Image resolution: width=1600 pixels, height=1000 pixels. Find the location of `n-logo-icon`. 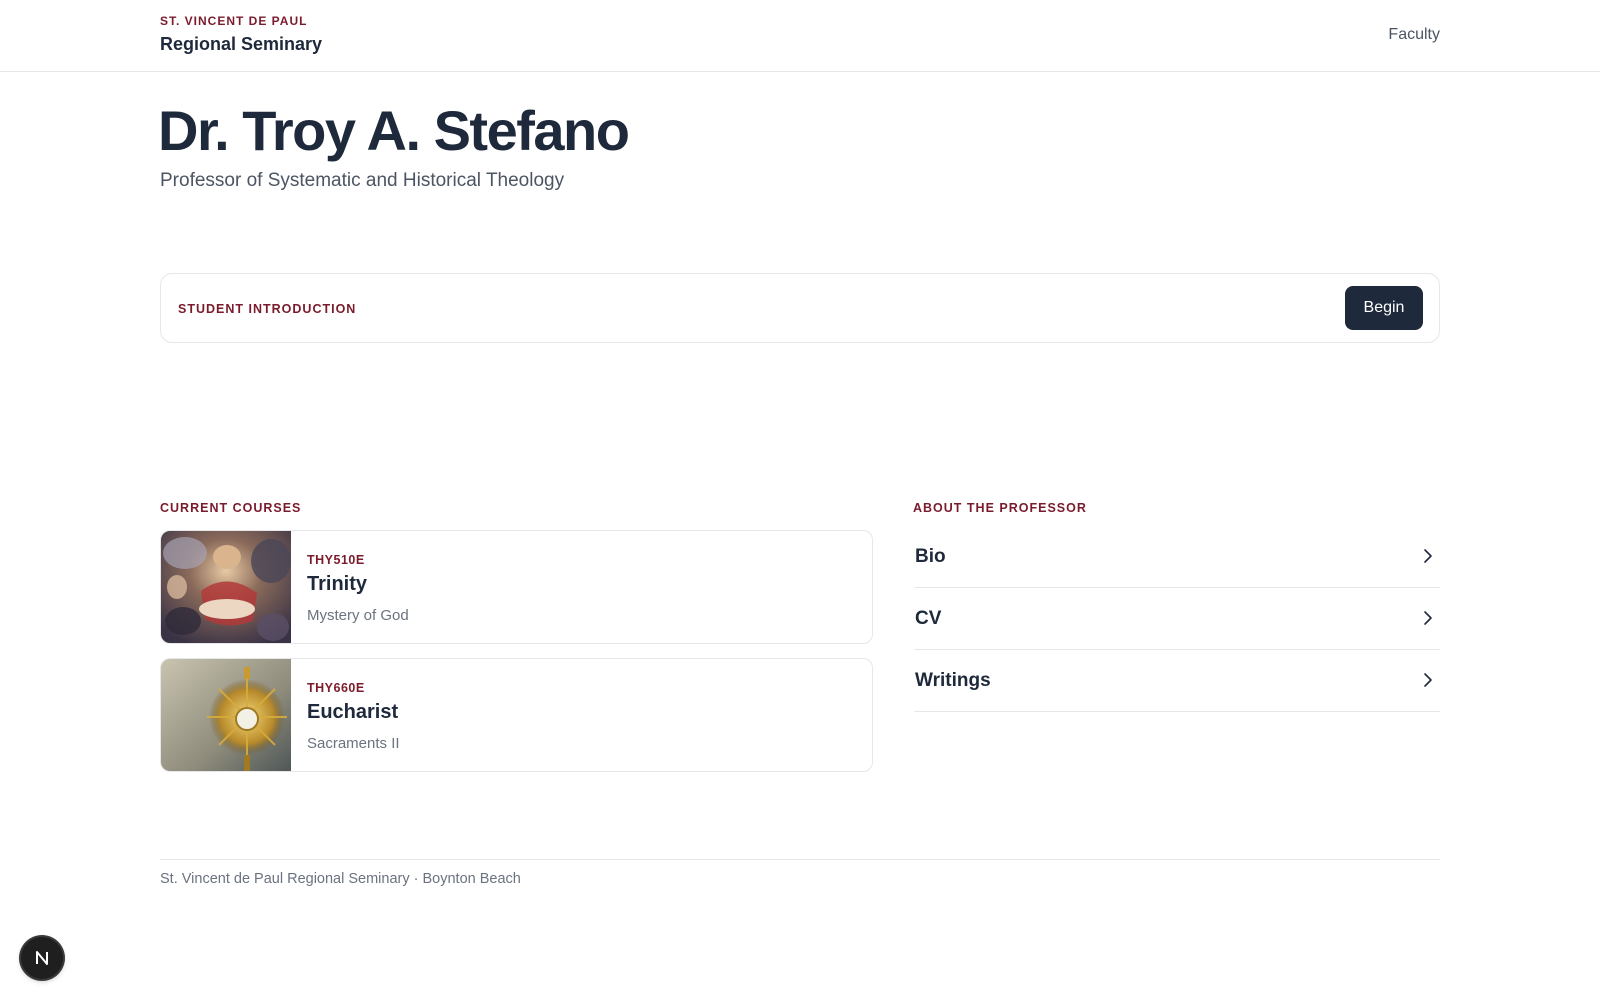

n-logo-icon is located at coordinates (42, 958).